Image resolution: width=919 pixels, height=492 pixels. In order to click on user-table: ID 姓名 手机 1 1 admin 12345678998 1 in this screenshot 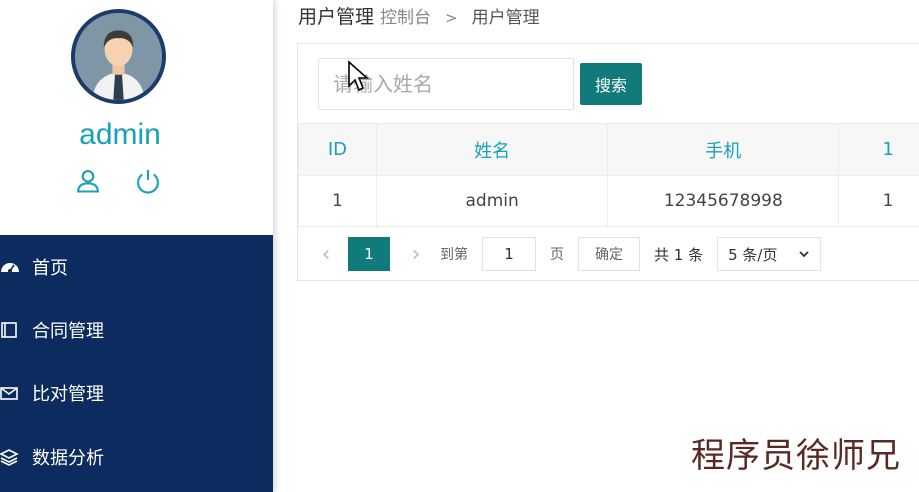, I will do `click(608, 175)`.